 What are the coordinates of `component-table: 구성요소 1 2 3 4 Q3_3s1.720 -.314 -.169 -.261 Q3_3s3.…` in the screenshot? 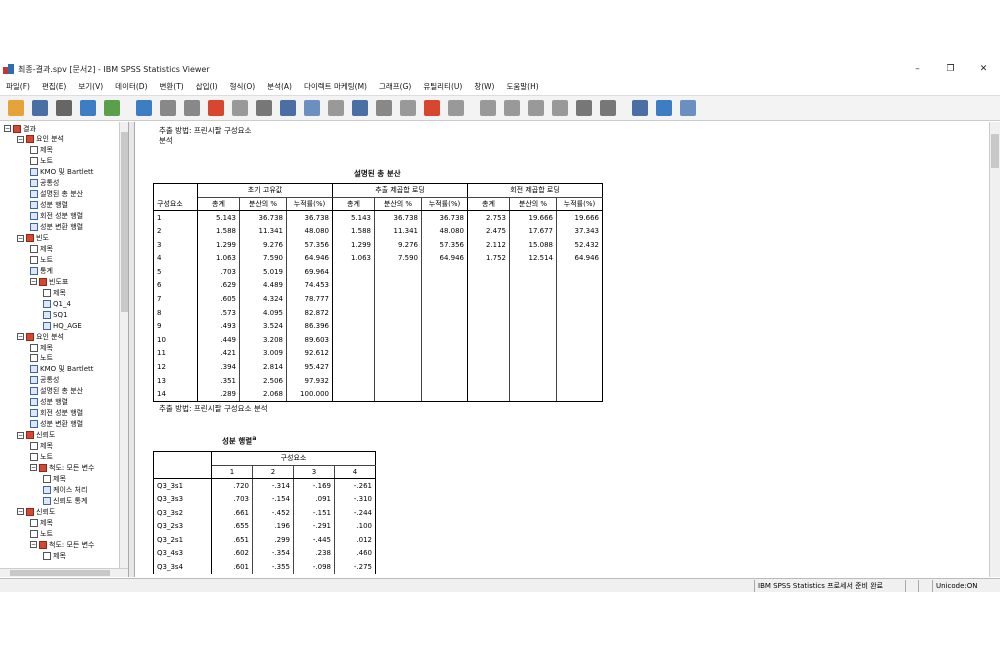 It's located at (264, 512).